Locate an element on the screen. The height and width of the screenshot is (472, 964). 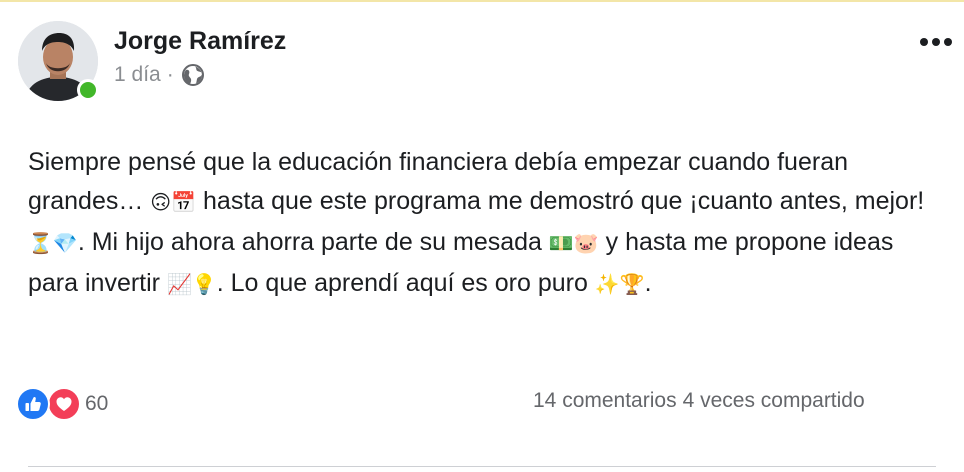
love-icon is located at coordinates (64, 404).